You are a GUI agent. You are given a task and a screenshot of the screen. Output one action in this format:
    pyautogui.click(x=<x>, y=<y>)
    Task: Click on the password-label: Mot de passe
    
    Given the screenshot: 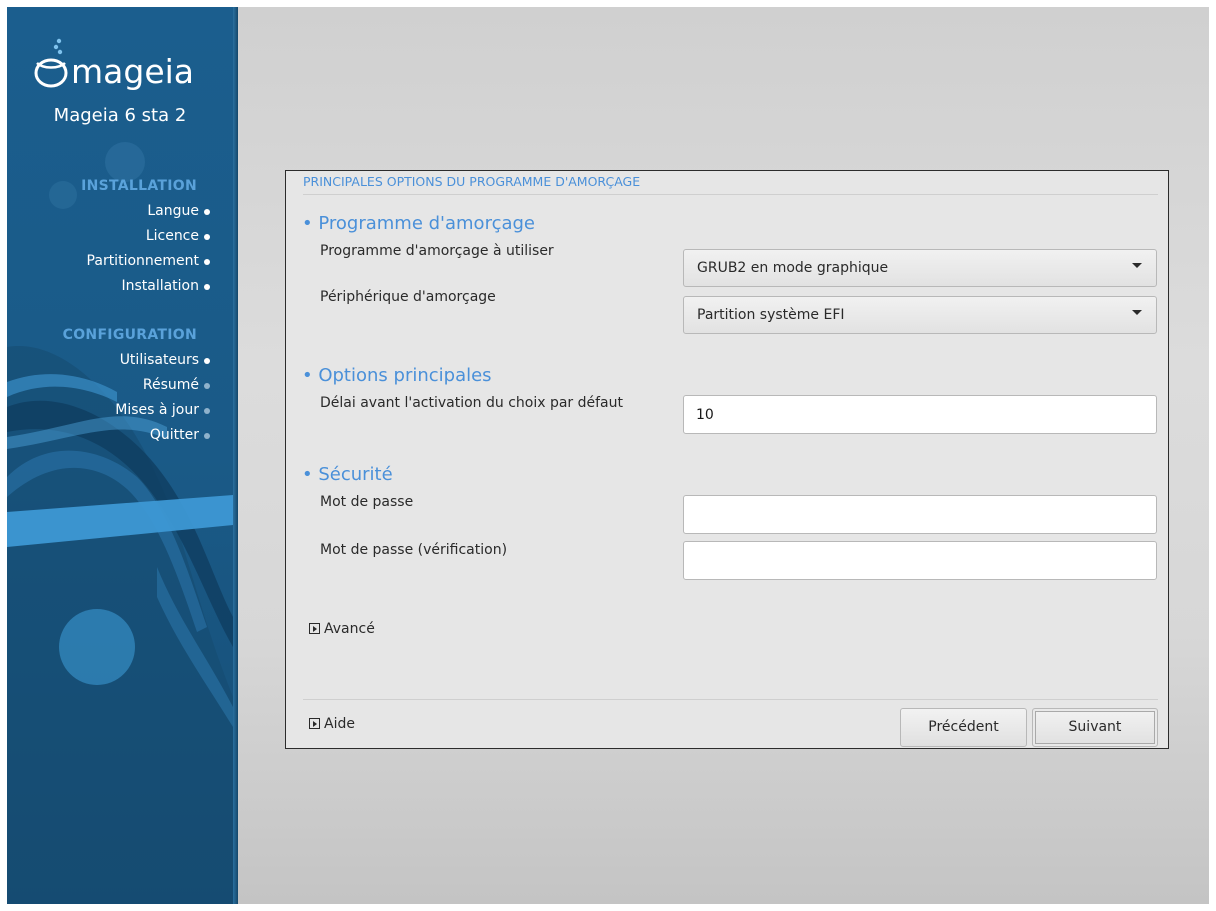 What is the action you would take?
    pyautogui.click(x=367, y=502)
    